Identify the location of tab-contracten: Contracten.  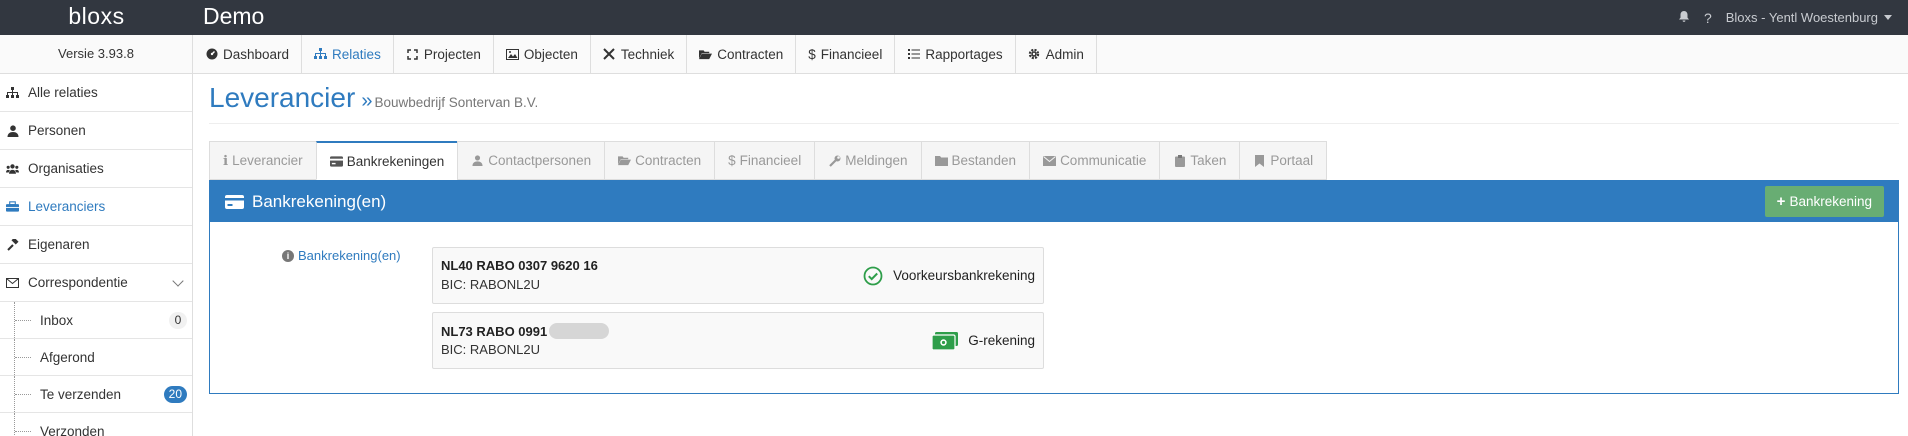
(659, 160).